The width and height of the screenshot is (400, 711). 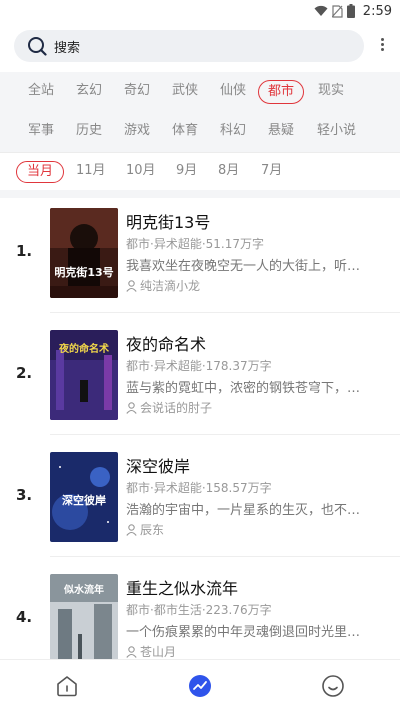 I want to click on battery-icon, so click(x=351, y=11).